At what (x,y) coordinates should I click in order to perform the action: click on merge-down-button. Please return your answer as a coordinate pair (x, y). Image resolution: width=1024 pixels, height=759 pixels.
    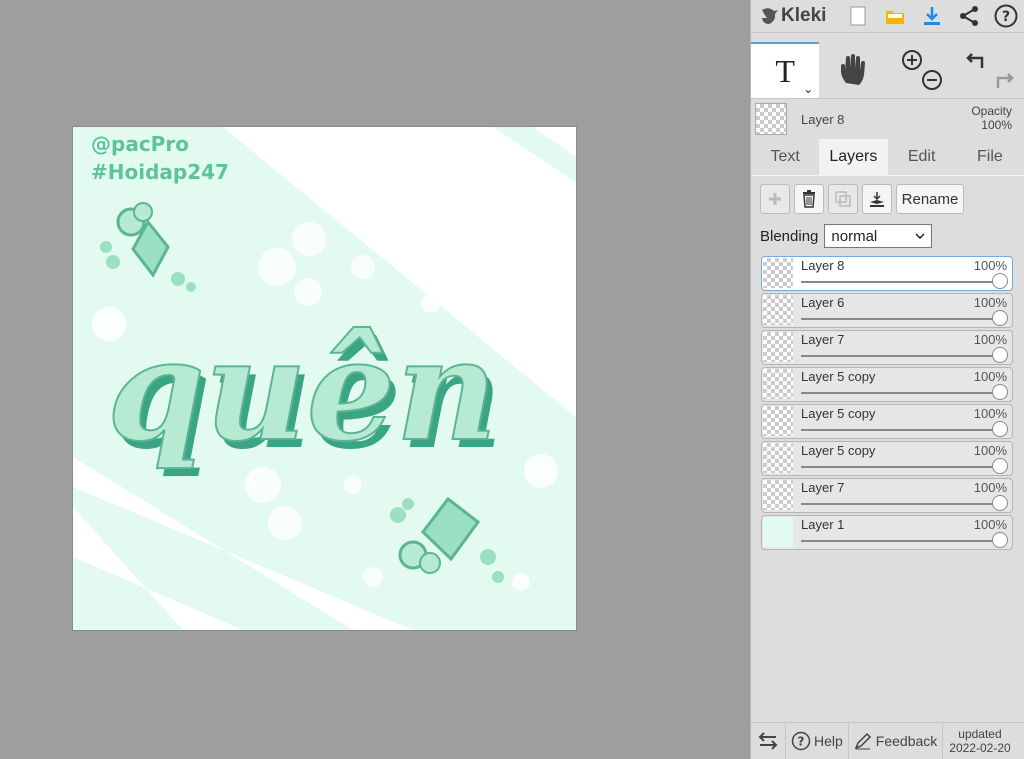
    Looking at the image, I should click on (877, 199).